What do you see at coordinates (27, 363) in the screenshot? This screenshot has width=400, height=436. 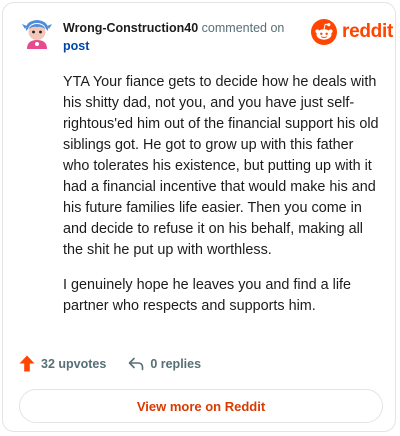 I see `upvote-arrow-icon` at bounding box center [27, 363].